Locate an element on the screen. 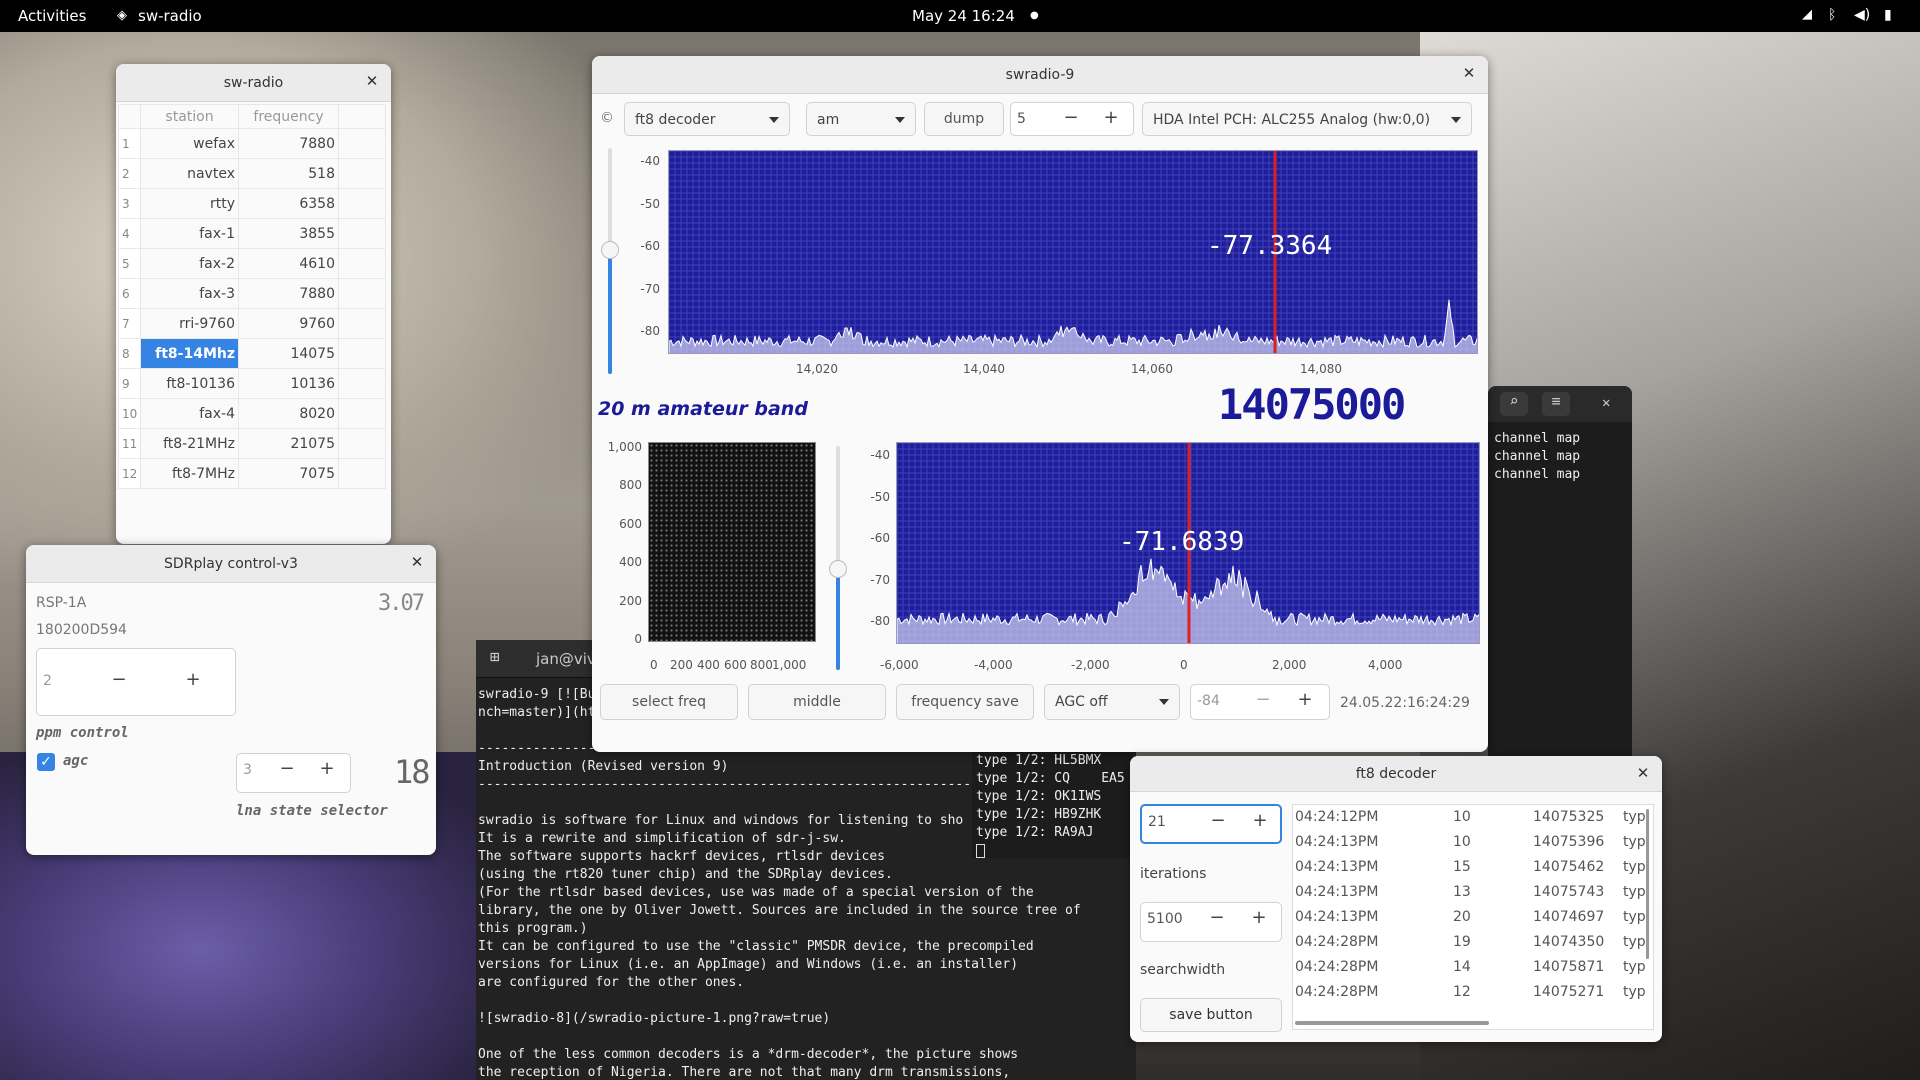 This screenshot has width=1920, height=1080. station-cell: rtty is located at coordinates (189, 203).